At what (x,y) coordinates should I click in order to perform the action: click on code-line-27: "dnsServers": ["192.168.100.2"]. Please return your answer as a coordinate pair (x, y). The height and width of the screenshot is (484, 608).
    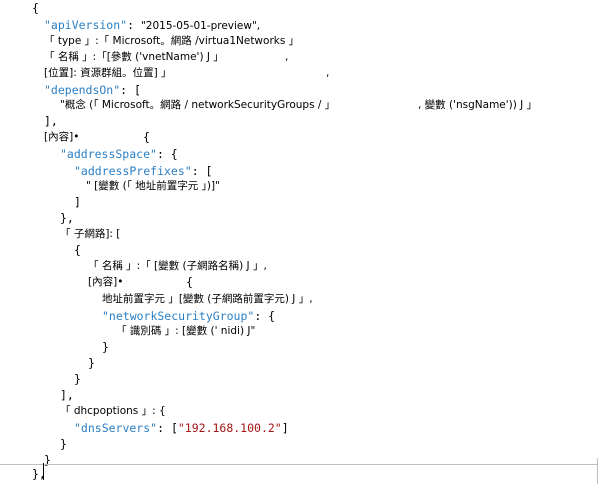
    Looking at the image, I should click on (181, 428).